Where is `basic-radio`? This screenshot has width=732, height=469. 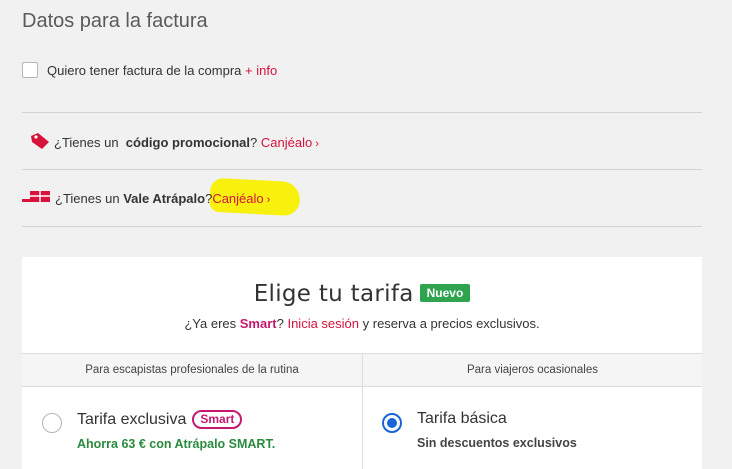
basic-radio is located at coordinates (392, 423).